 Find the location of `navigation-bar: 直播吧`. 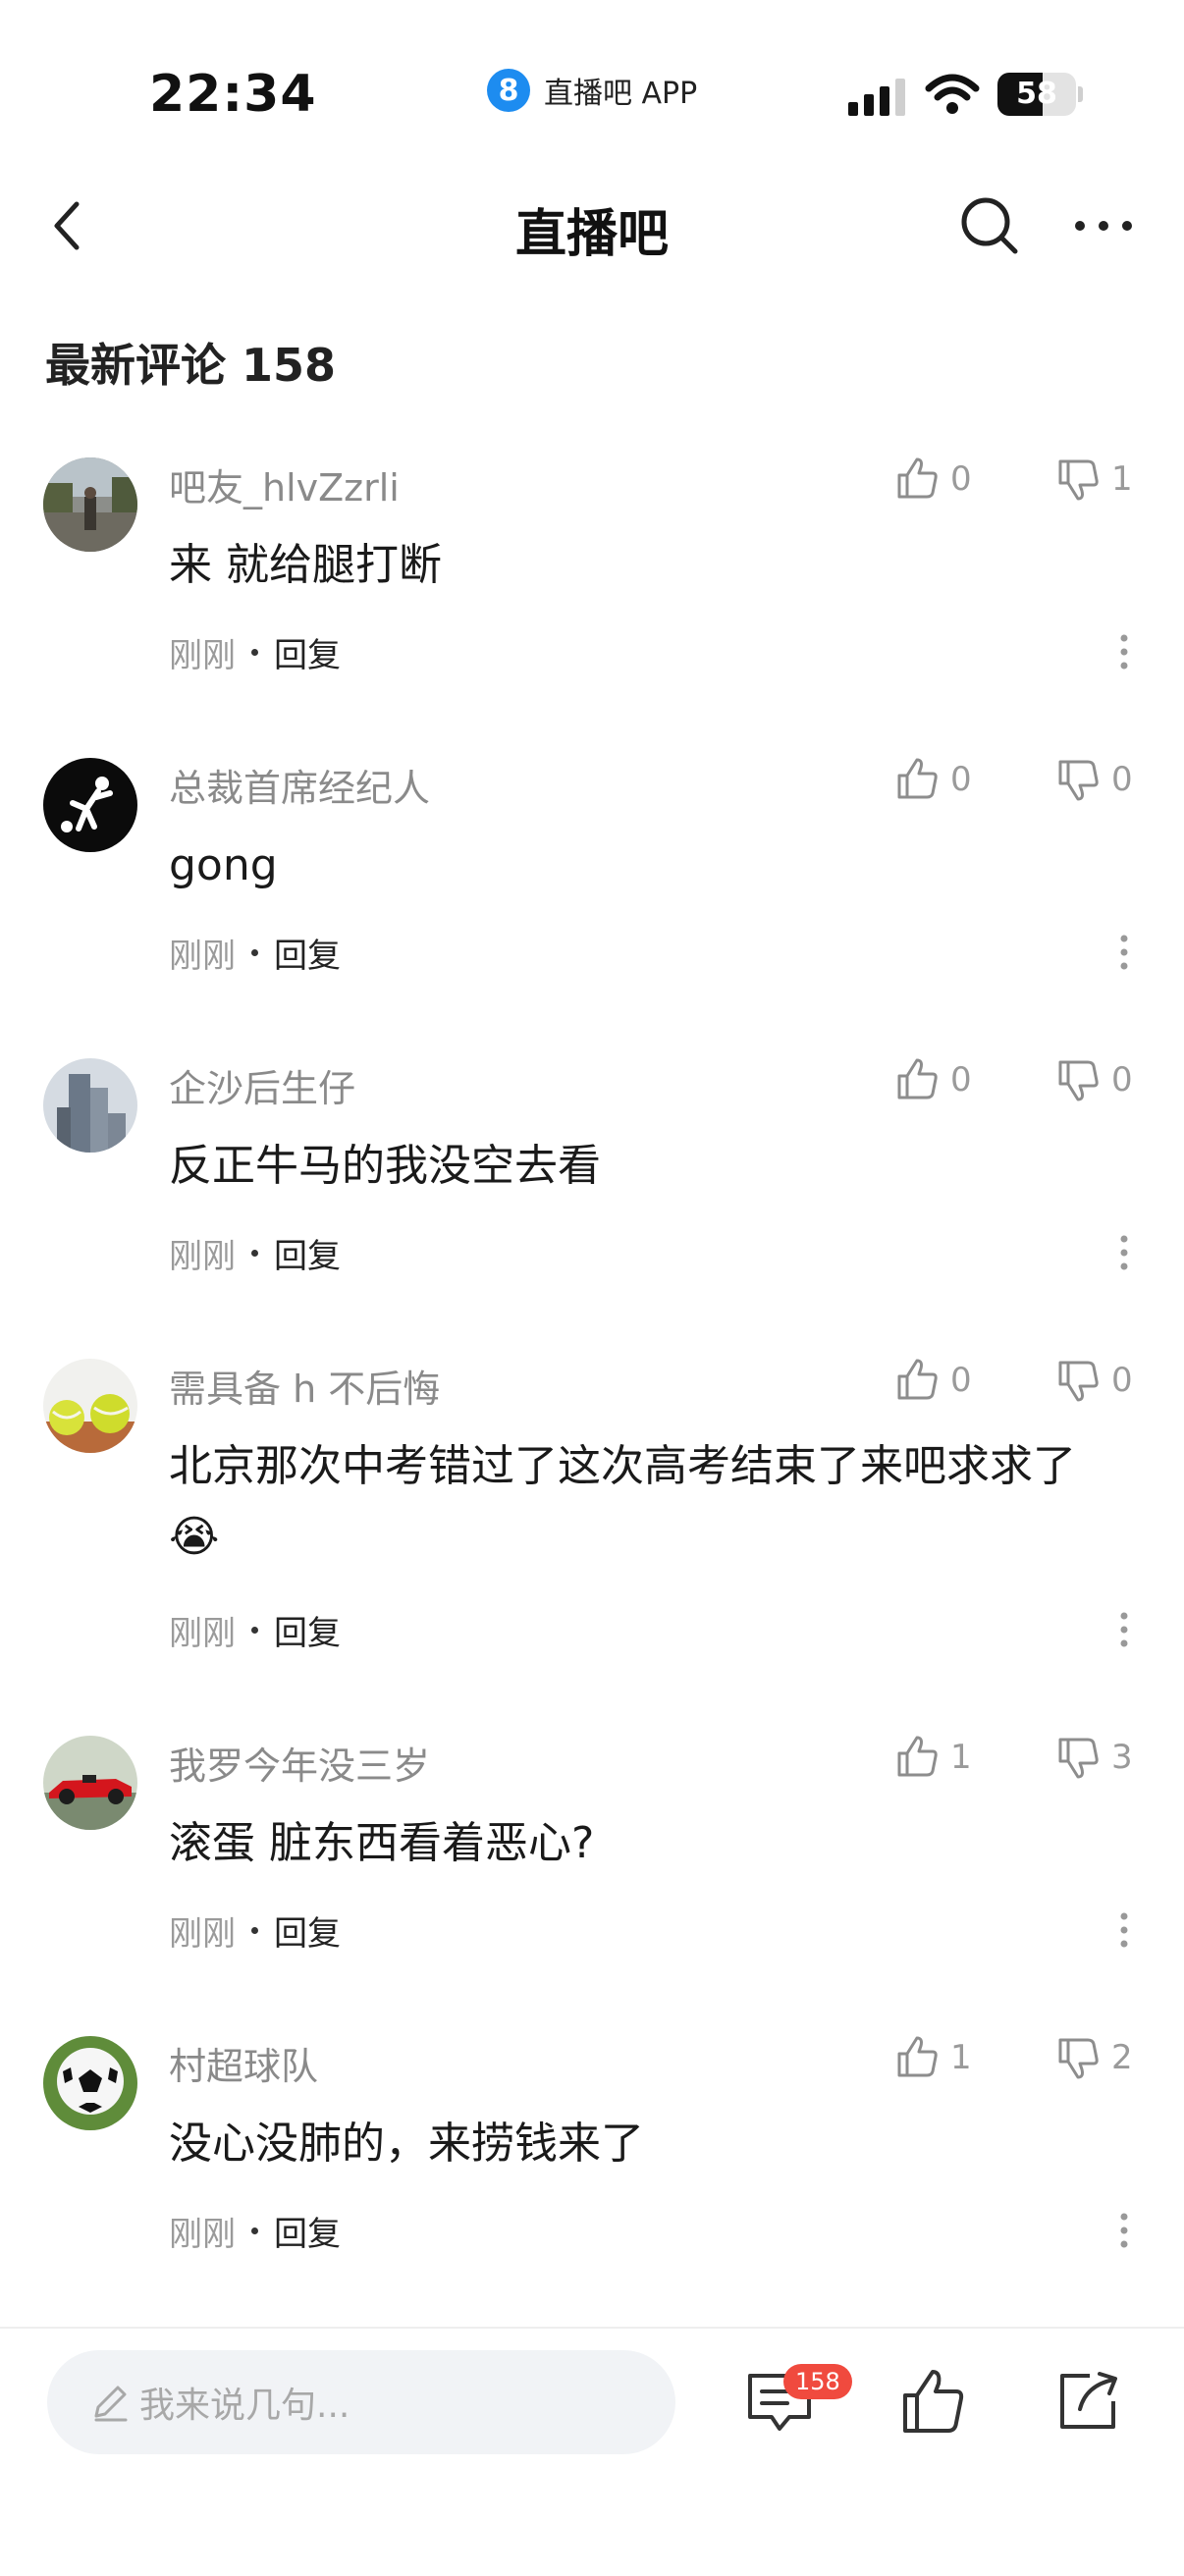

navigation-bar: 直播吧 is located at coordinates (592, 226).